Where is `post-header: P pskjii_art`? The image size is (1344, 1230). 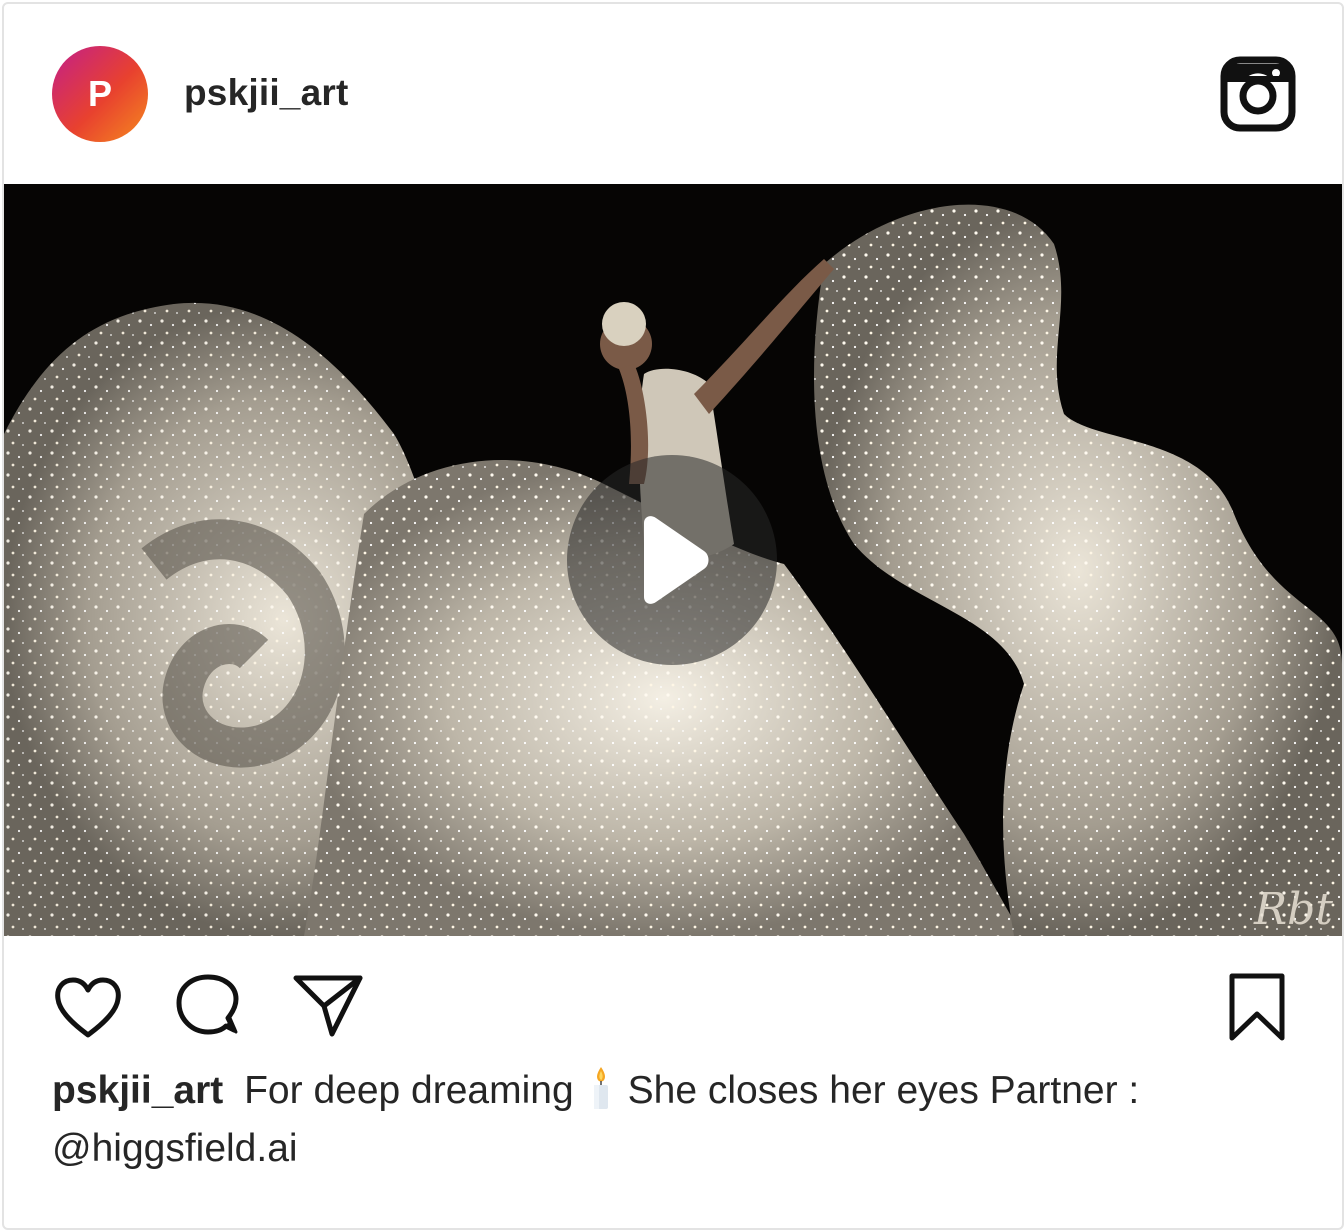 post-header: P pskjii_art is located at coordinates (673, 94).